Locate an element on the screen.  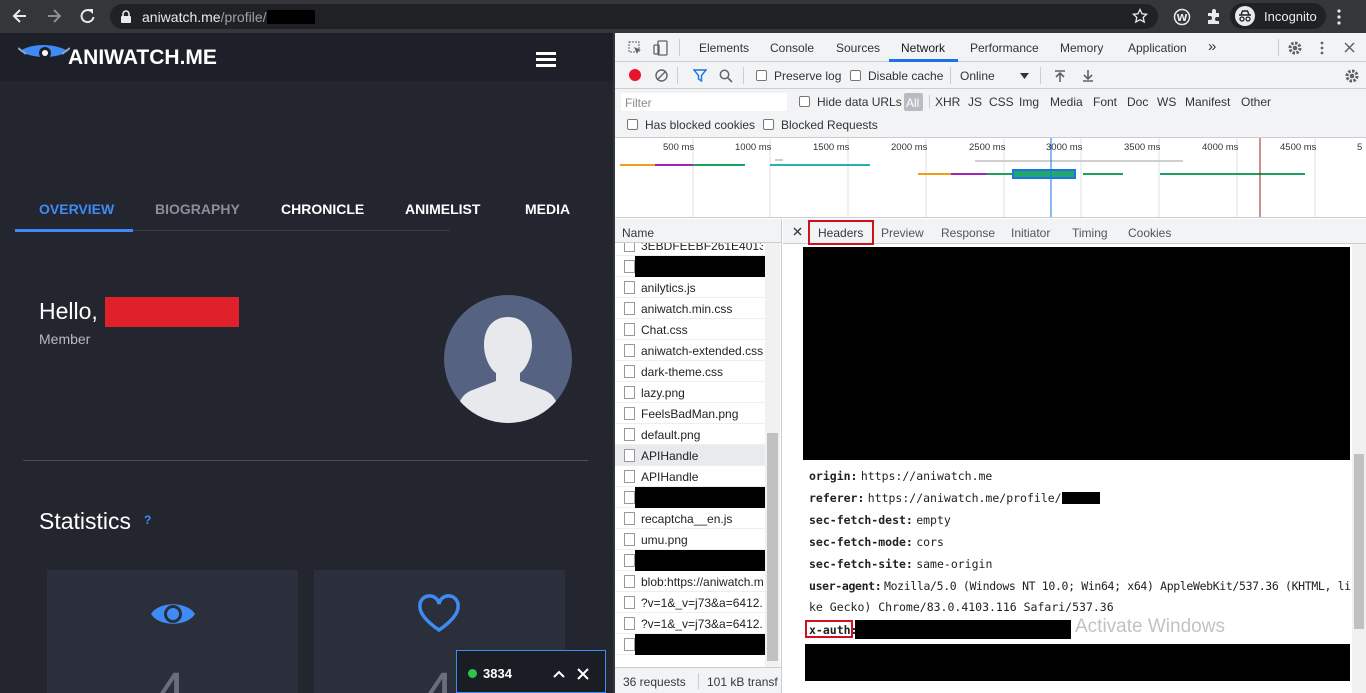
blocked-requests-checkbox is located at coordinates (768, 124).